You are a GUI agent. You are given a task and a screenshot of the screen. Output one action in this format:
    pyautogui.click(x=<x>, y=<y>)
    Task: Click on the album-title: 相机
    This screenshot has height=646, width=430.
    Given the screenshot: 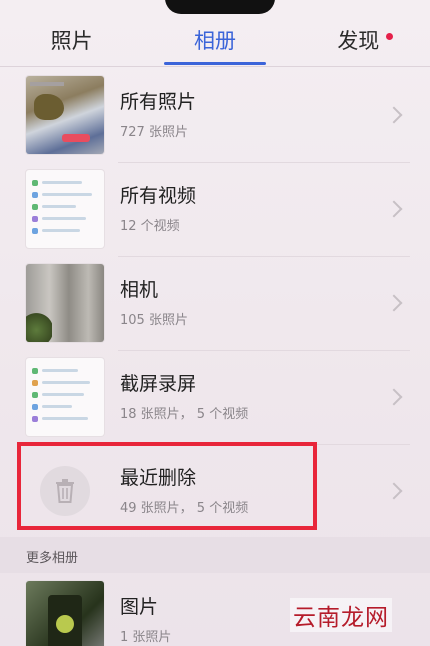 What is the action you would take?
    pyautogui.click(x=139, y=290)
    